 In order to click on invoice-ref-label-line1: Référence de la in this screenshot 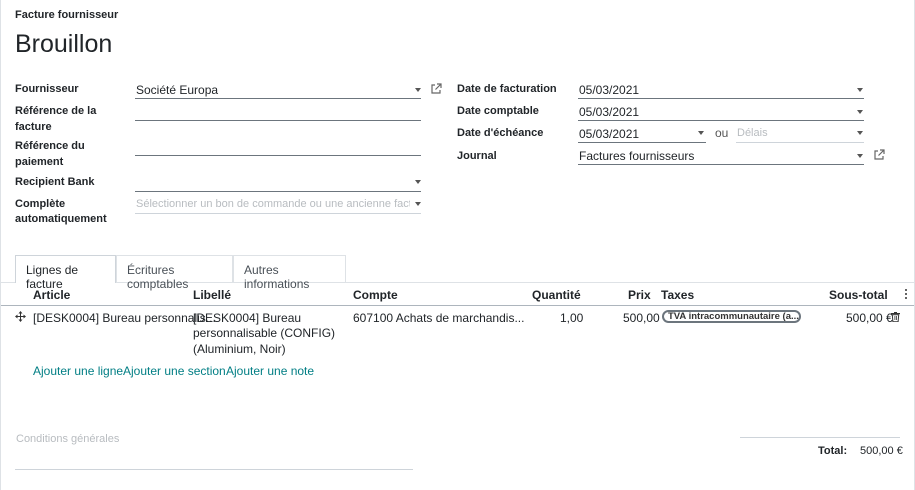, I will do `click(56, 111)`.